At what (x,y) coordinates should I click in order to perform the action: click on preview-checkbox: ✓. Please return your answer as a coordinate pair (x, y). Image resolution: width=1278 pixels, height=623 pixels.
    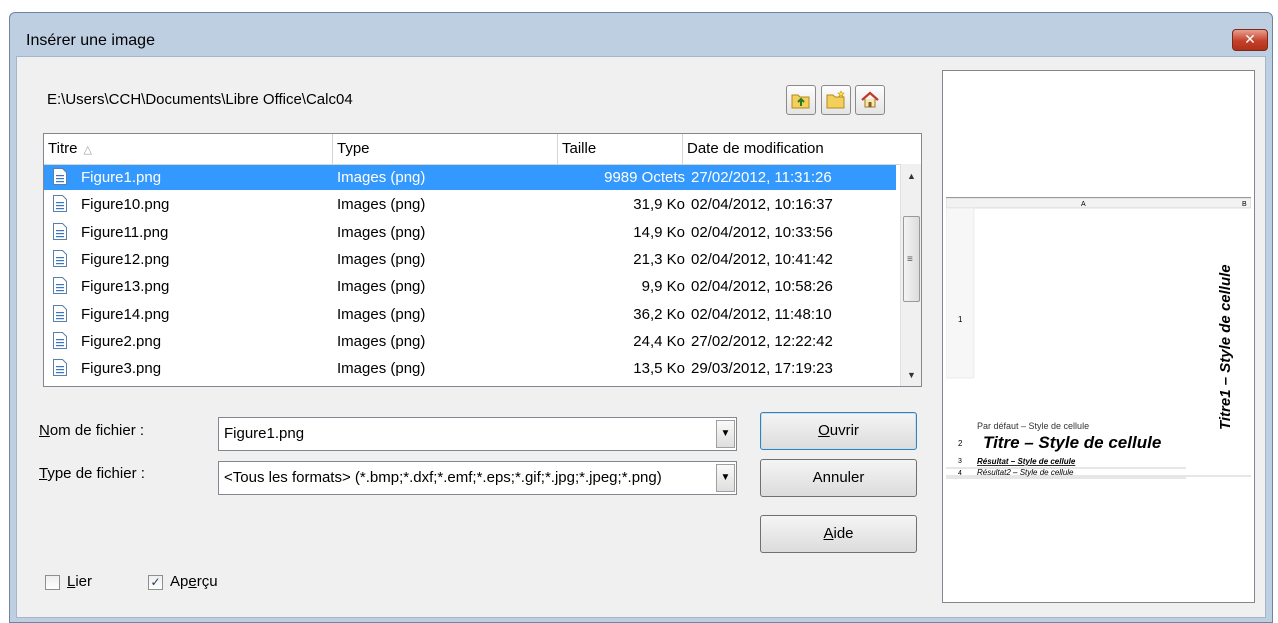
    Looking at the image, I should click on (155, 582).